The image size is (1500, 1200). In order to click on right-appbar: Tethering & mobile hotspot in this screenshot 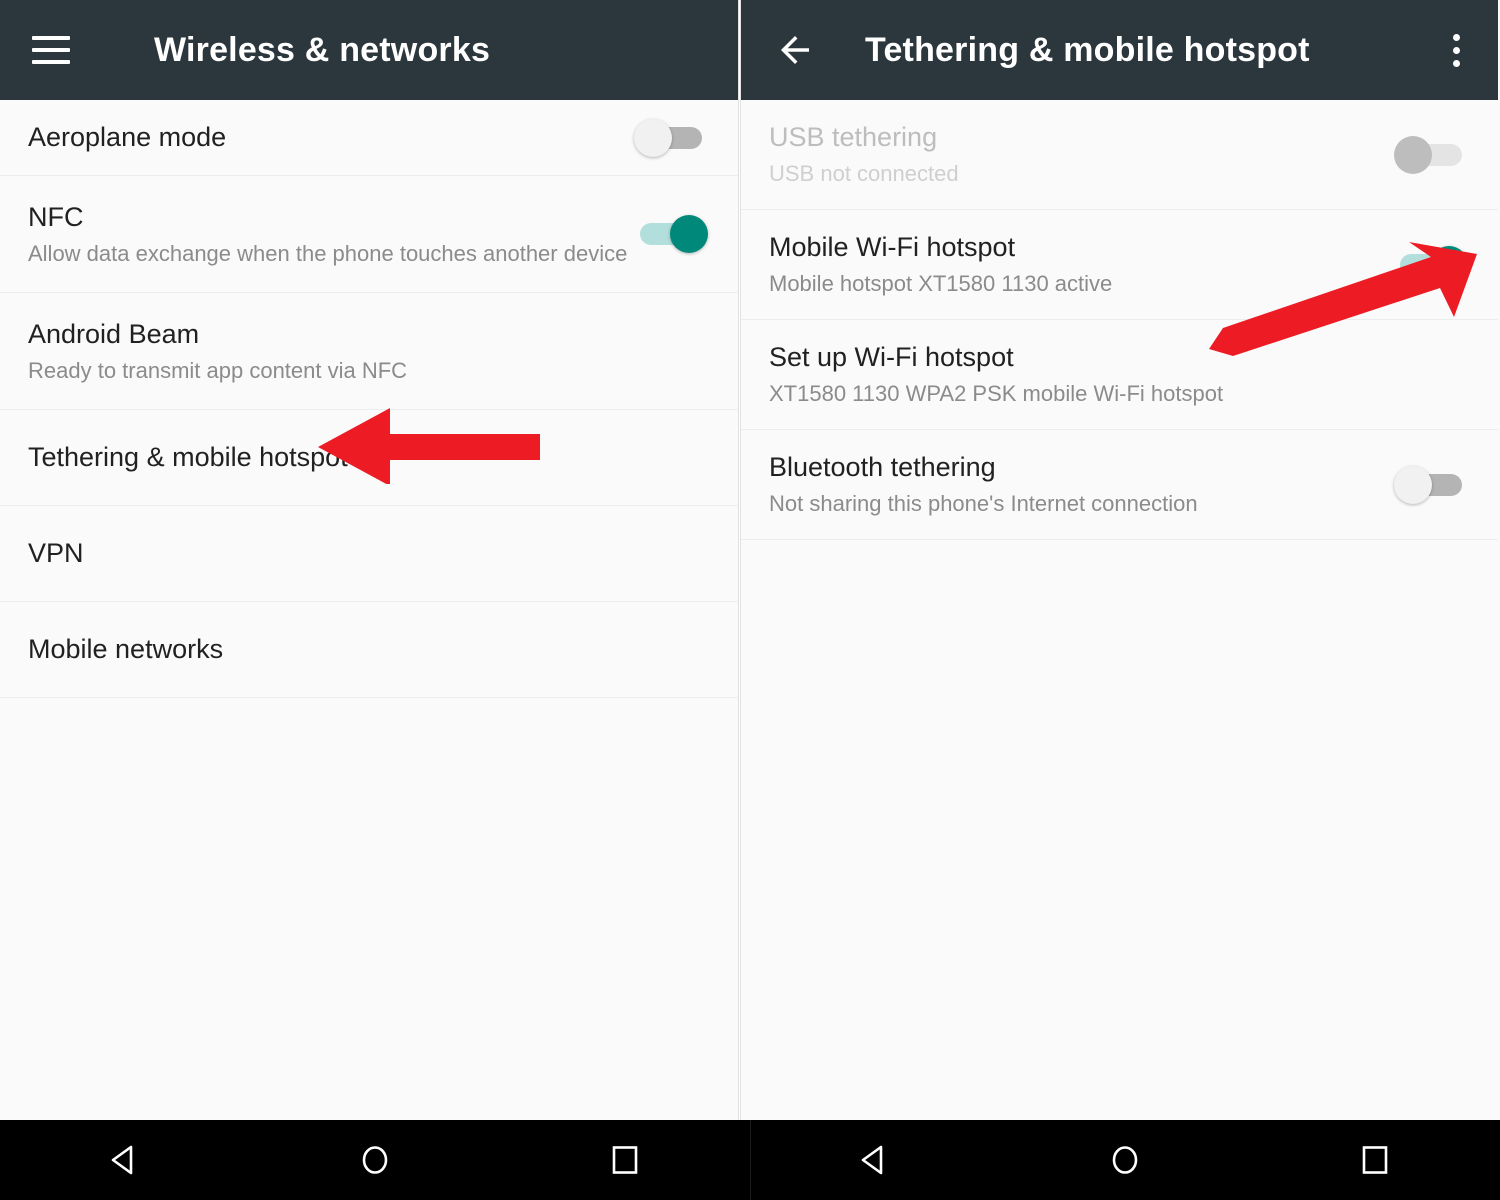, I will do `click(1119, 50)`.